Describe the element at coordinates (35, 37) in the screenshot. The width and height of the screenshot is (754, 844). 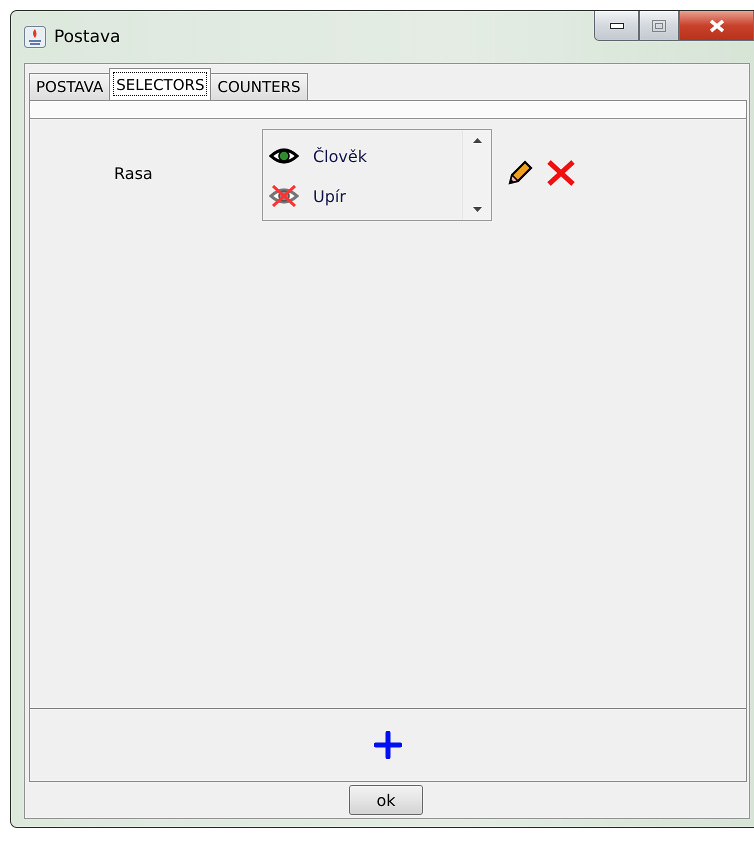
I see `cup-icon` at that location.